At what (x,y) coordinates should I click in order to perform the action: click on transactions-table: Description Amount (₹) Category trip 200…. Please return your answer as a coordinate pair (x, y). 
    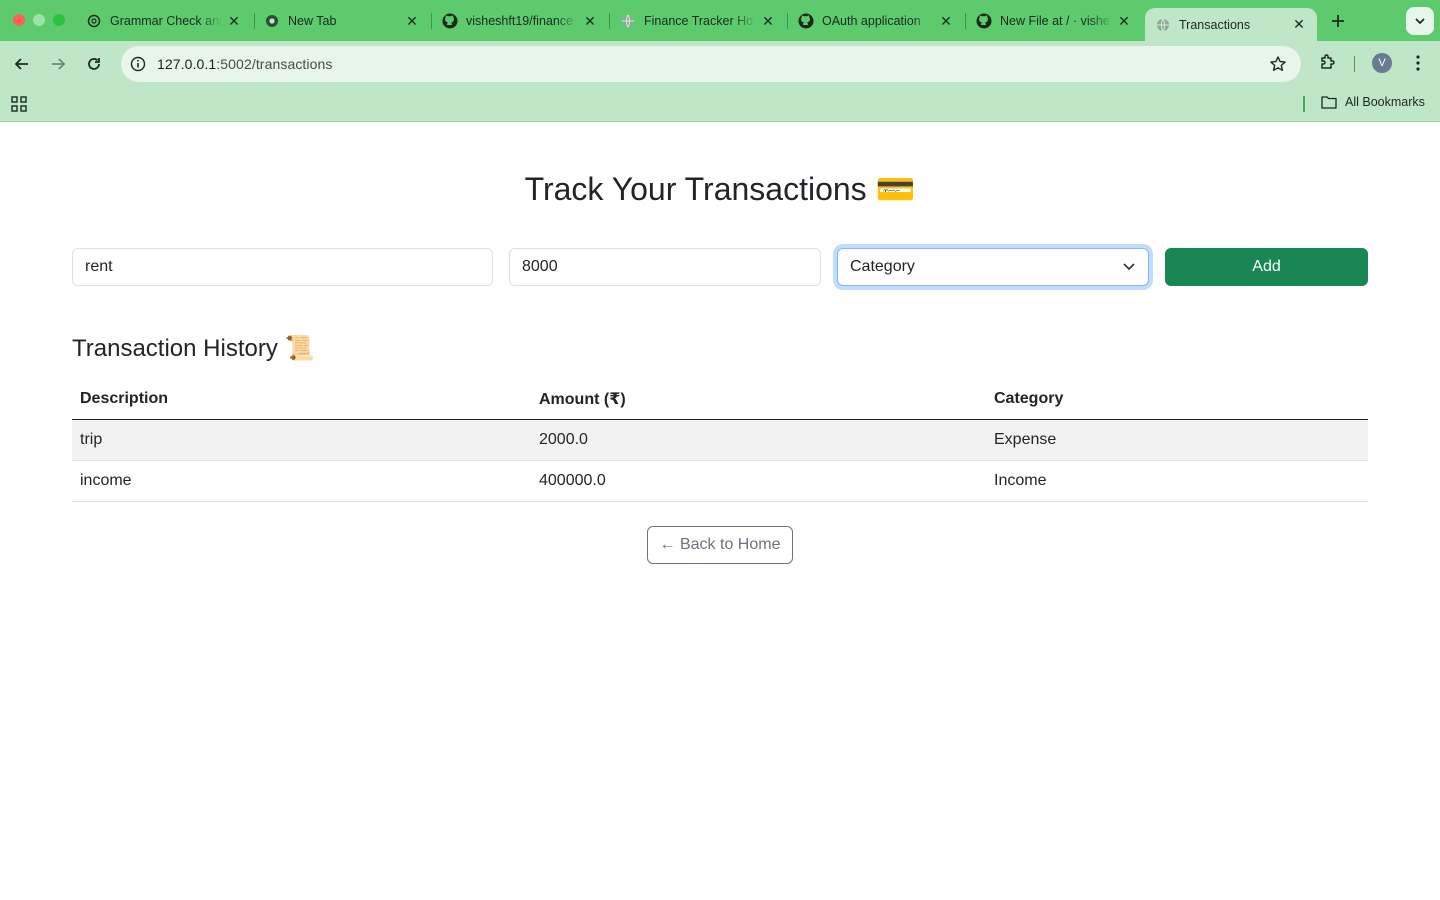
    Looking at the image, I should click on (720, 440).